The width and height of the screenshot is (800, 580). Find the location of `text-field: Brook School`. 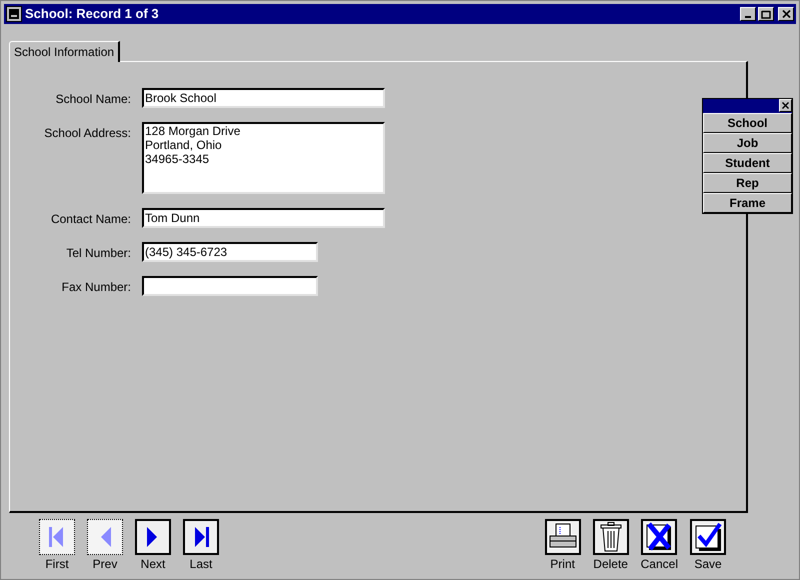

text-field: Brook School is located at coordinates (263, 98).